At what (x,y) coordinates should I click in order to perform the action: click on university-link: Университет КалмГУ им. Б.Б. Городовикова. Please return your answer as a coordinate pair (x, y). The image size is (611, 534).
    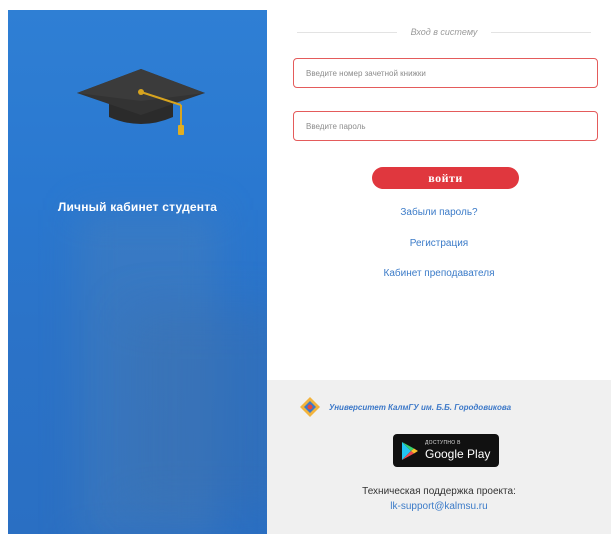
    Looking at the image, I should click on (405, 407).